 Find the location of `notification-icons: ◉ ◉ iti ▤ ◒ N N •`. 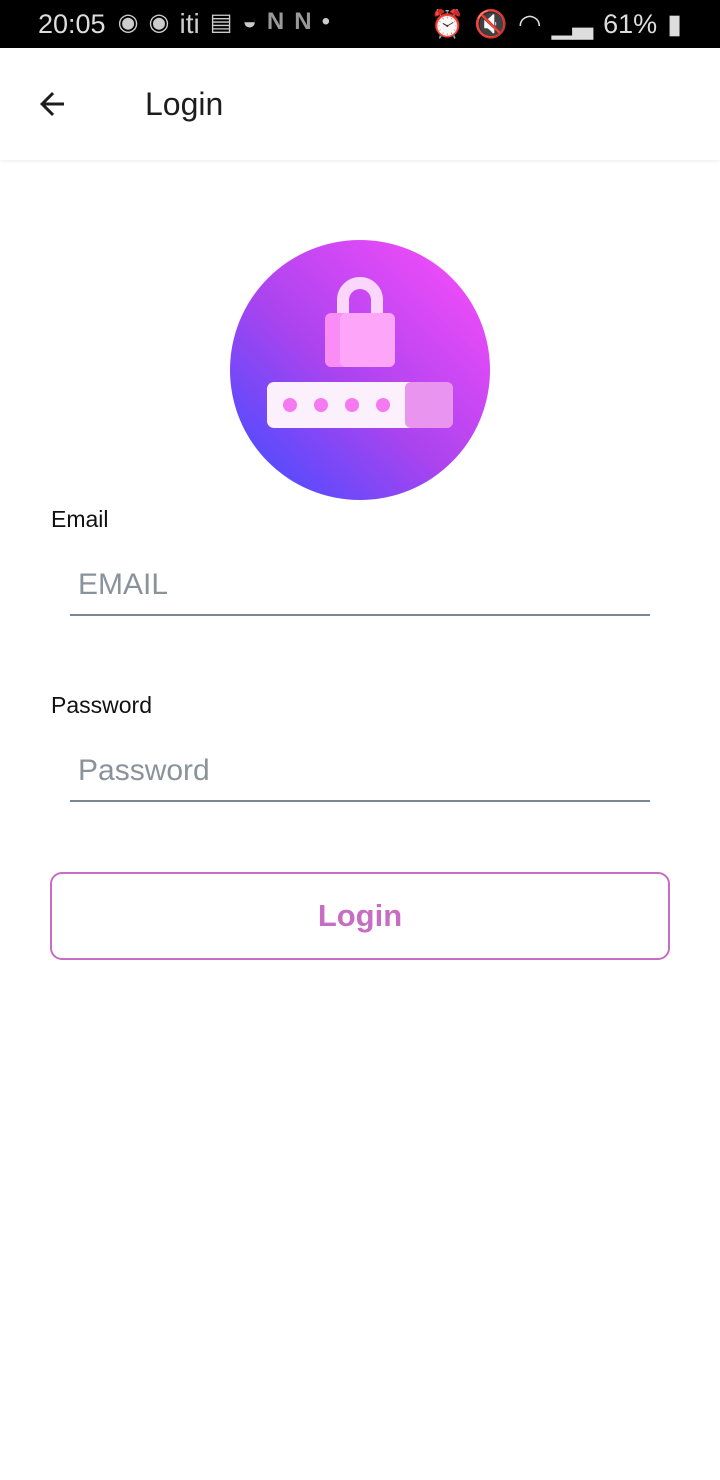

notification-icons: ◉ ◉ iti ▤ ◒ N N • is located at coordinates (224, 24).